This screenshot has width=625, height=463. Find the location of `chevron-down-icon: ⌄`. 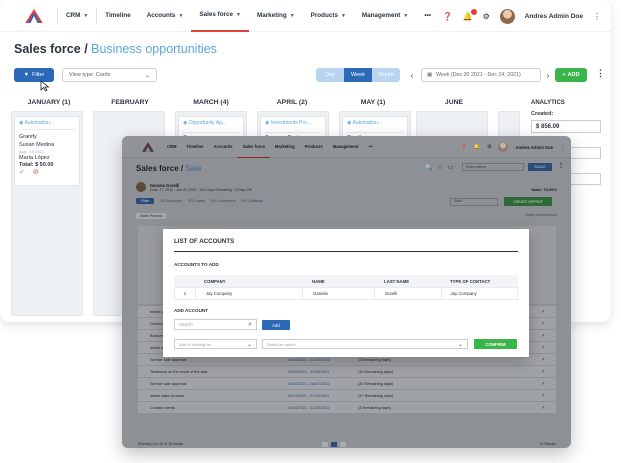

chevron-down-icon: ⌄ is located at coordinates (460, 344).